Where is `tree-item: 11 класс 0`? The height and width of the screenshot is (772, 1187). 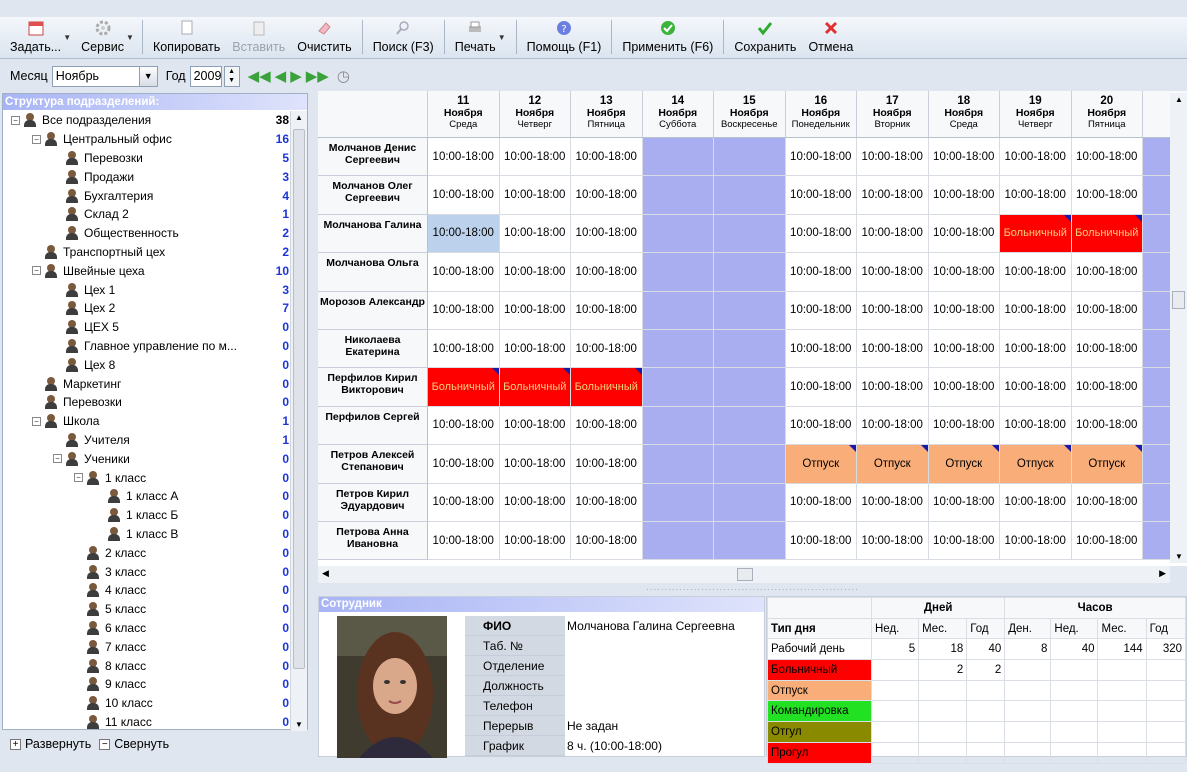 tree-item: 11 класс 0 is located at coordinates (147, 721).